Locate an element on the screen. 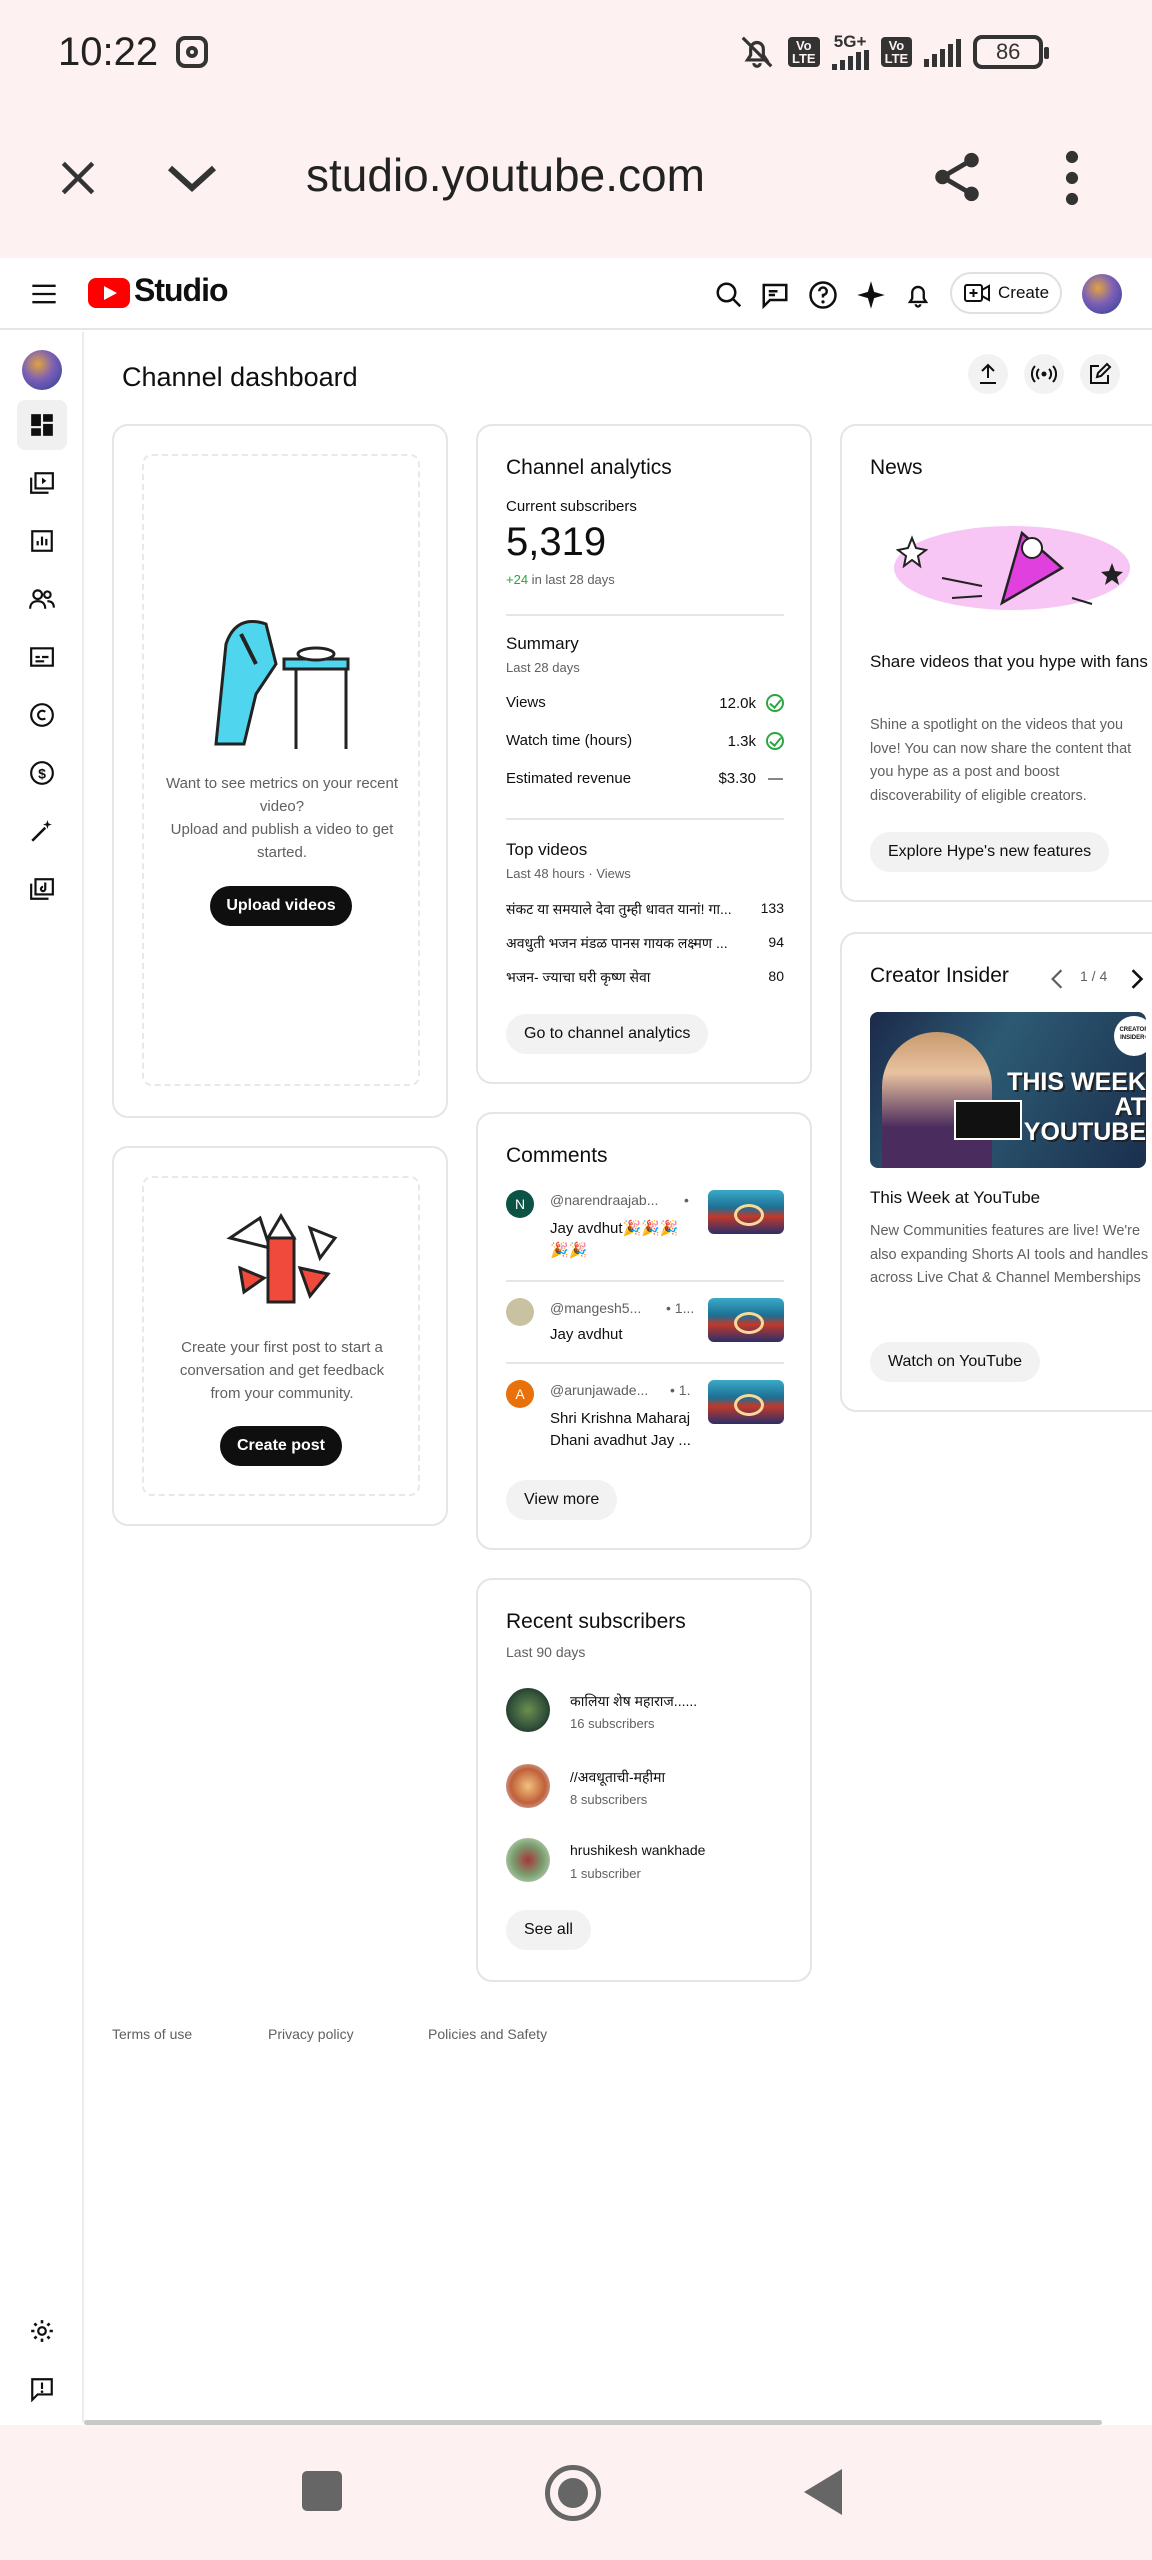 This screenshot has width=1152, height=2560. notifications-bell-icon is located at coordinates (918, 295).